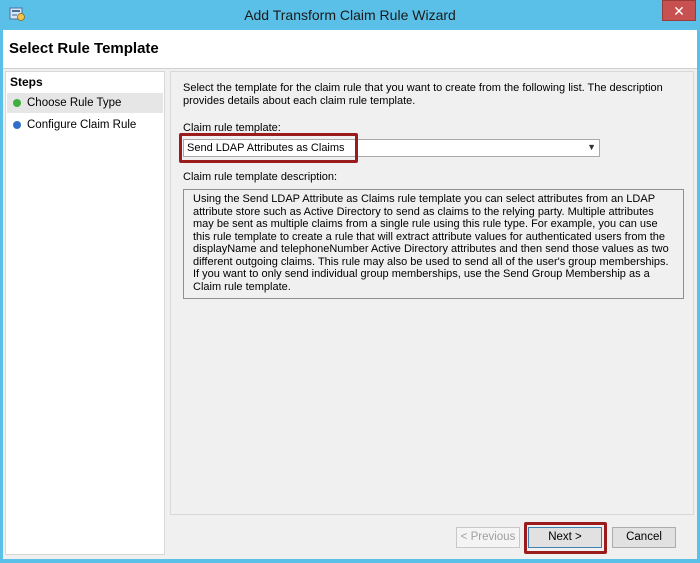 The height and width of the screenshot is (563, 700). Describe the element at coordinates (26, 82) in the screenshot. I see `steps-title: Steps` at that location.